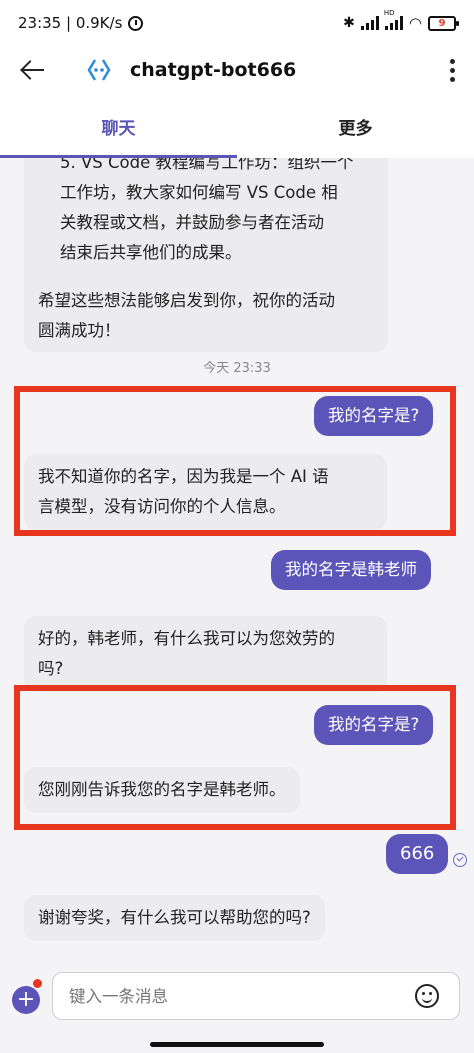 The height and width of the screenshot is (1053, 474). I want to click on tab-bar: 聊天 更多, so click(237, 126).